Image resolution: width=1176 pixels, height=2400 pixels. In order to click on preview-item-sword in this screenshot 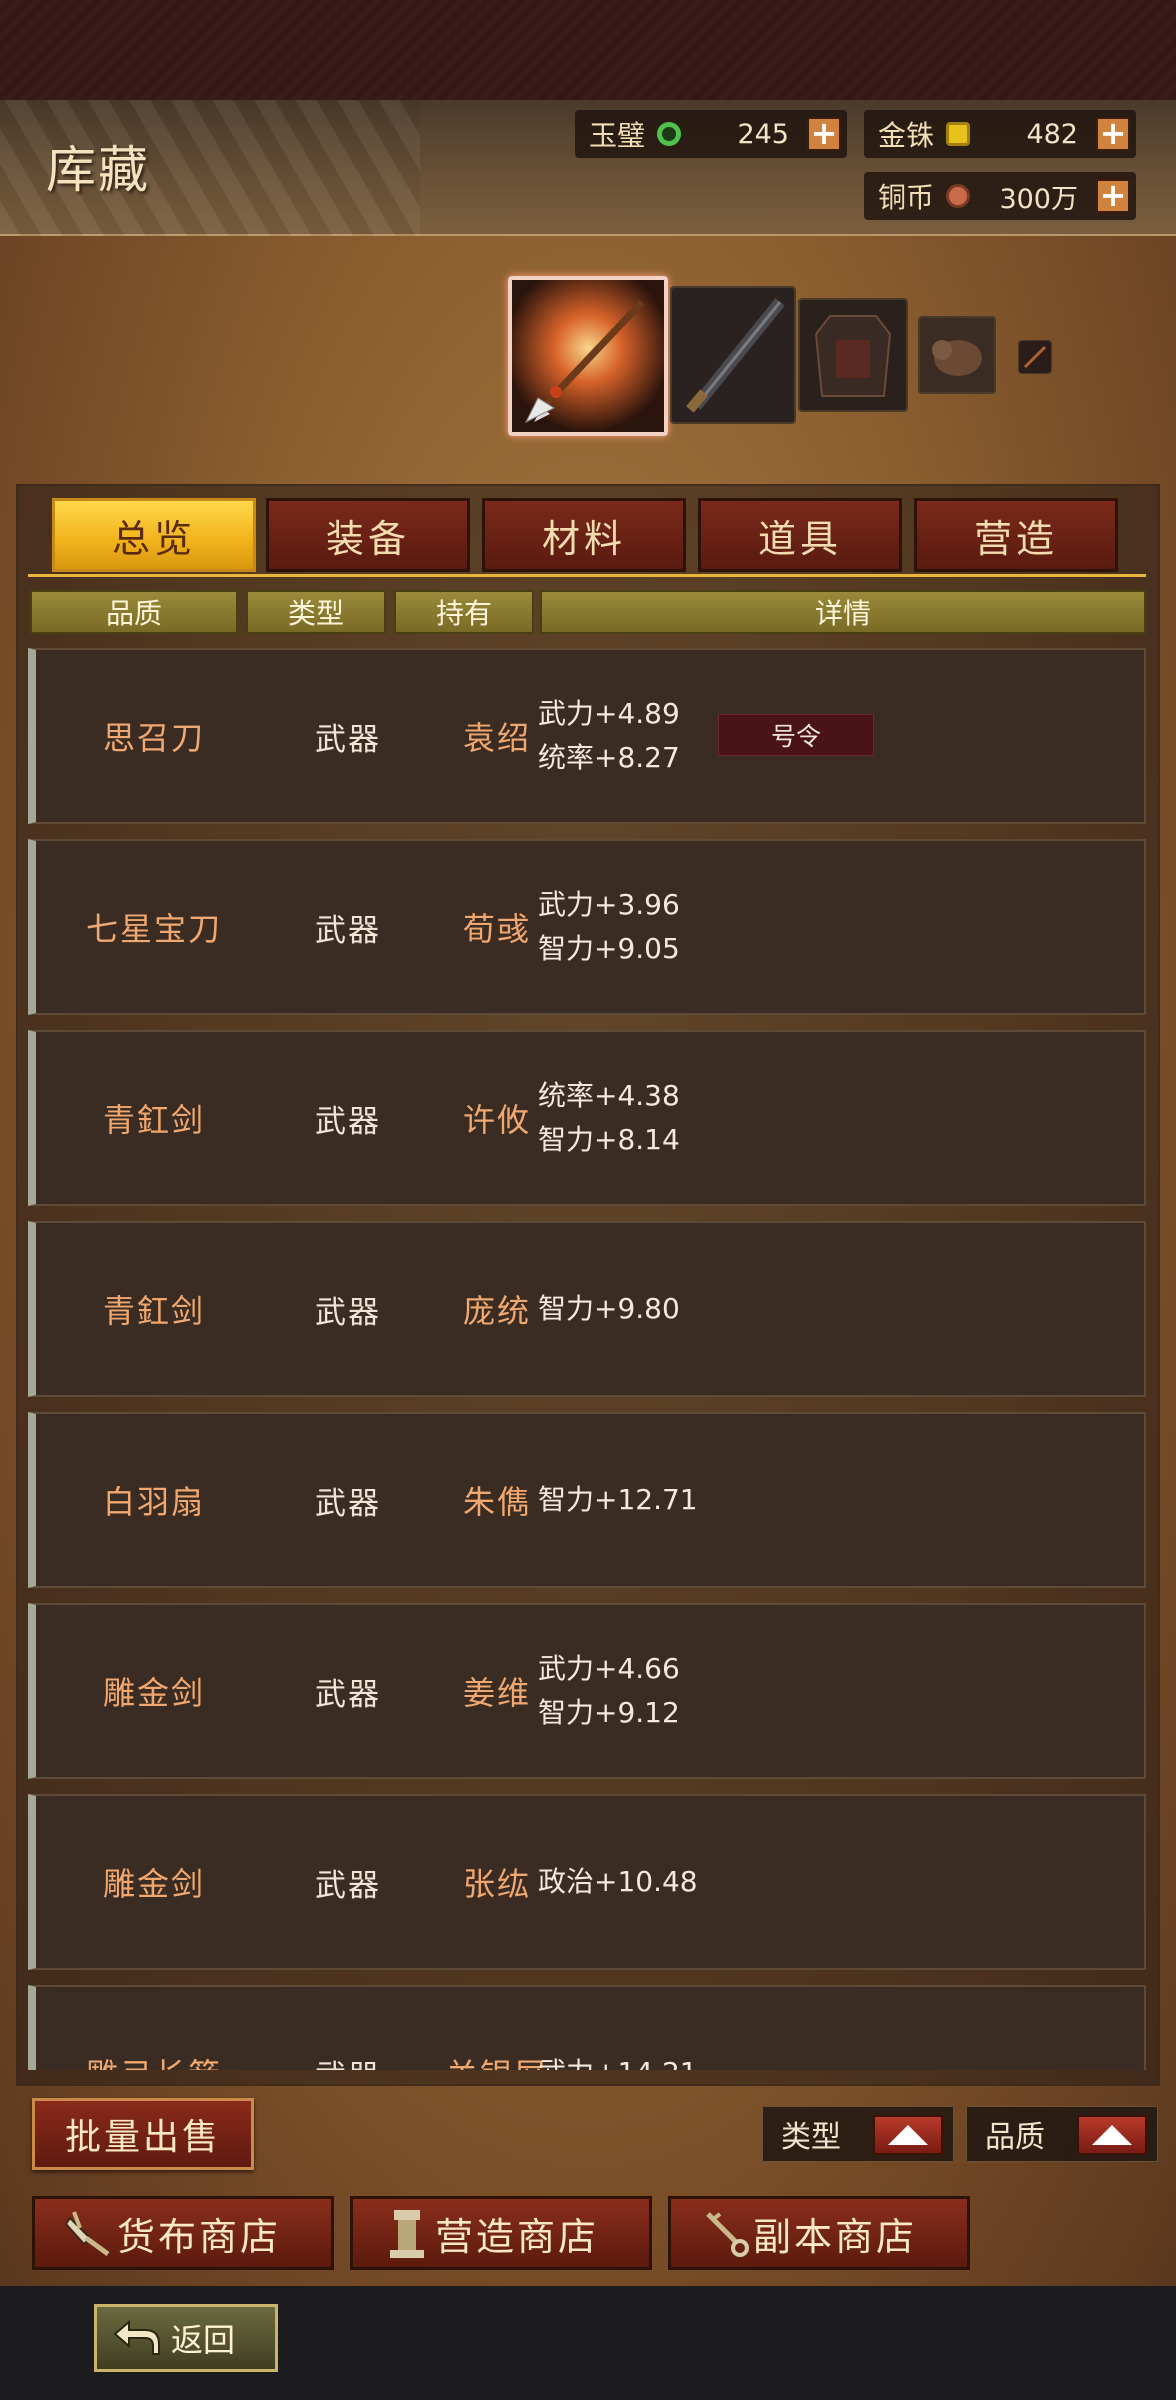, I will do `click(733, 355)`.